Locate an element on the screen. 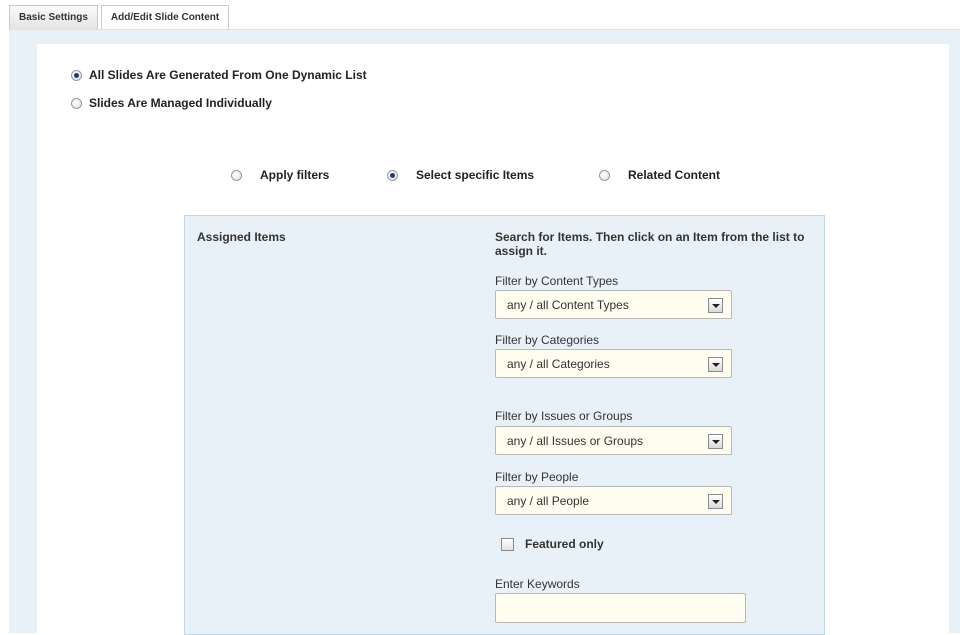  content-types-label: Filter by Content Types is located at coordinates (557, 281).